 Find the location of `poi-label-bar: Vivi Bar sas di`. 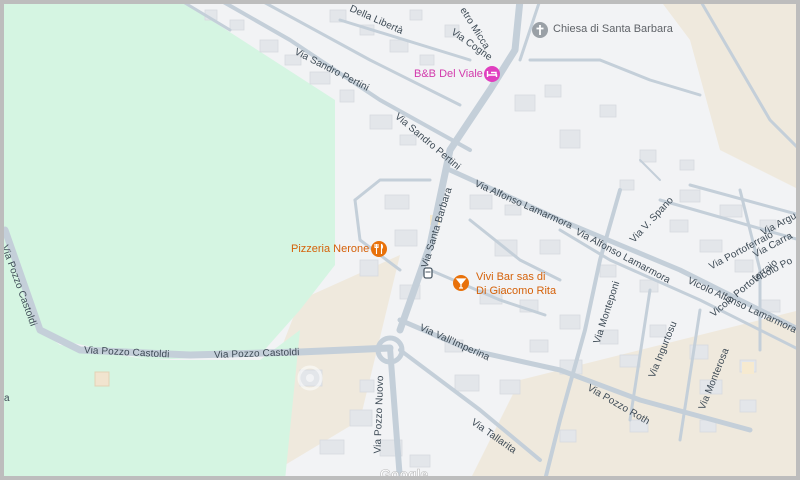

poi-label-bar: Vivi Bar sas di is located at coordinates (511, 277).